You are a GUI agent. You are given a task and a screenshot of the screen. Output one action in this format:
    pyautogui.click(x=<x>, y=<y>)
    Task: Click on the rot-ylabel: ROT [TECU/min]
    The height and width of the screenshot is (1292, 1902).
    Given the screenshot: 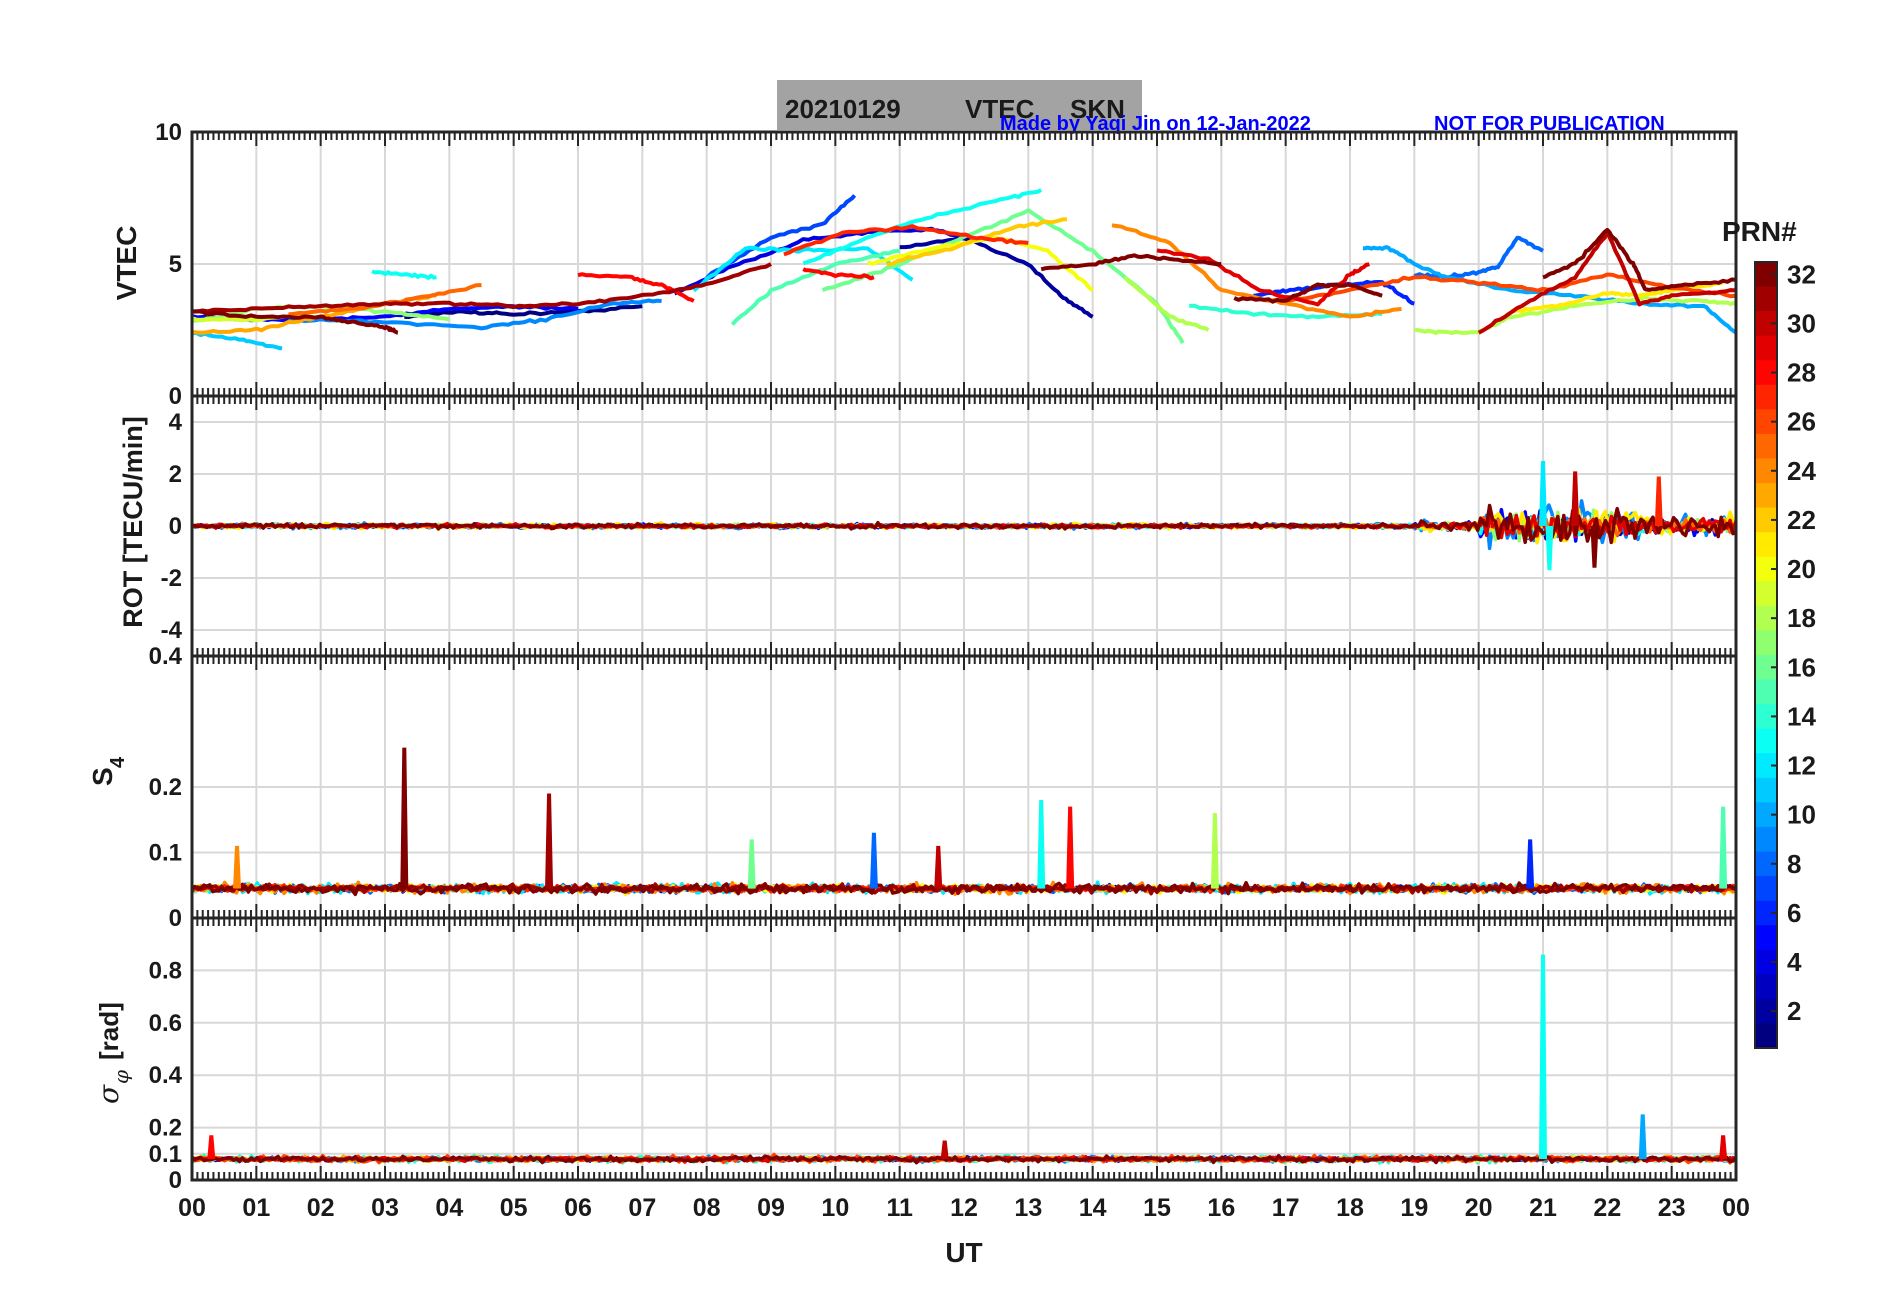 What is the action you would take?
    pyautogui.click(x=133, y=521)
    